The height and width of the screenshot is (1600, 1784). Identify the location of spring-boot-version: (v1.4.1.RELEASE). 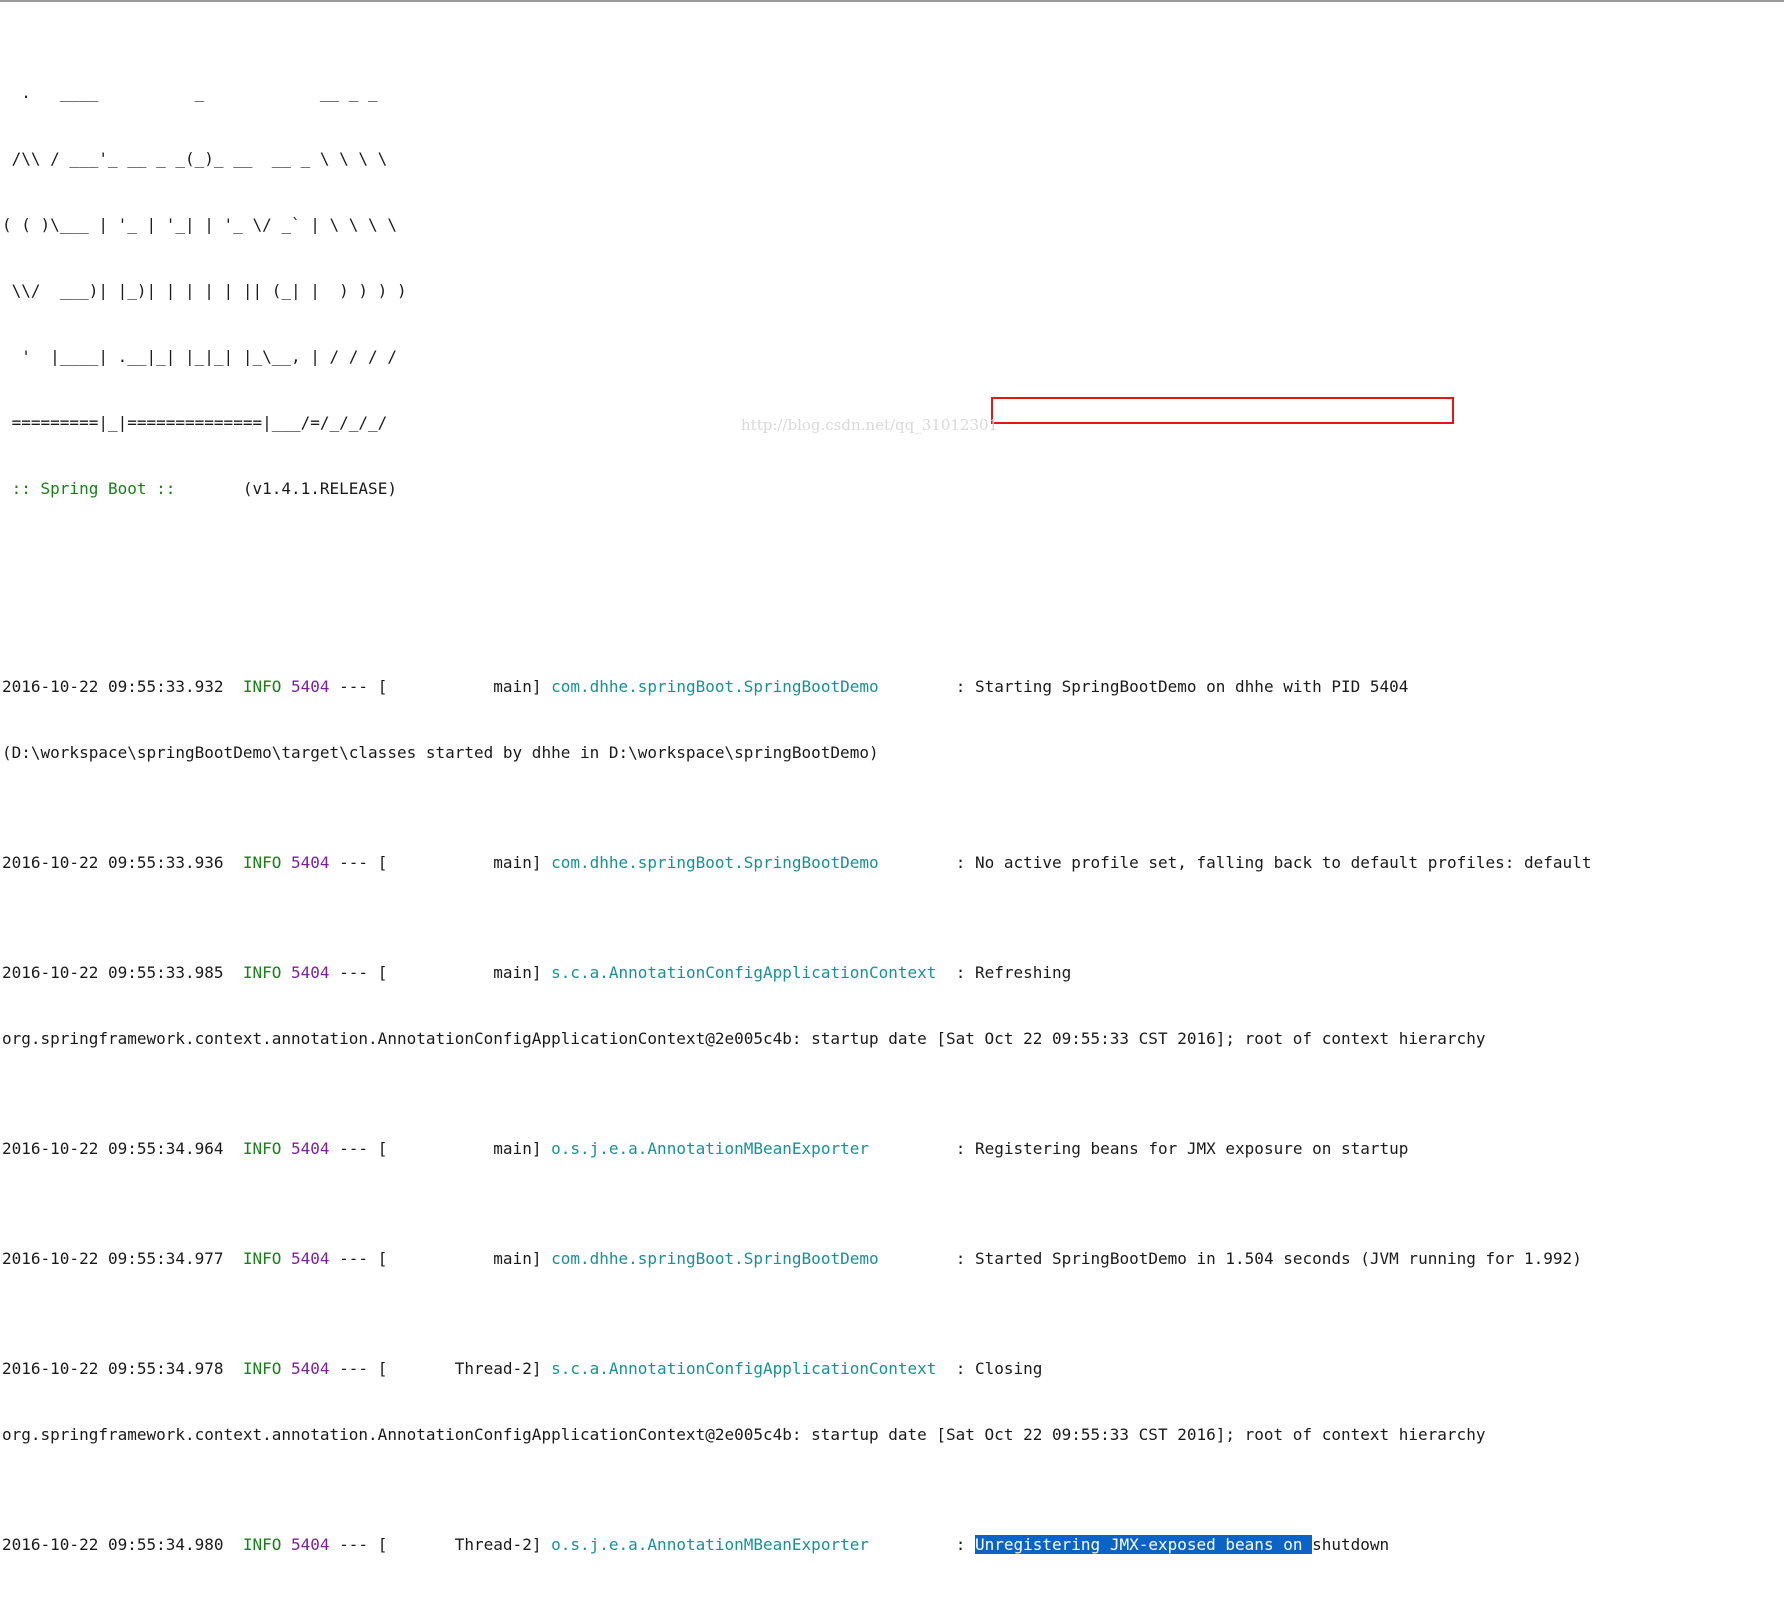
(291, 488).